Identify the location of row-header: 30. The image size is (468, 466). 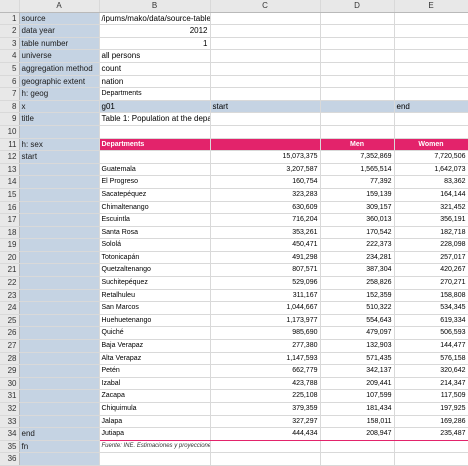
(10, 384).